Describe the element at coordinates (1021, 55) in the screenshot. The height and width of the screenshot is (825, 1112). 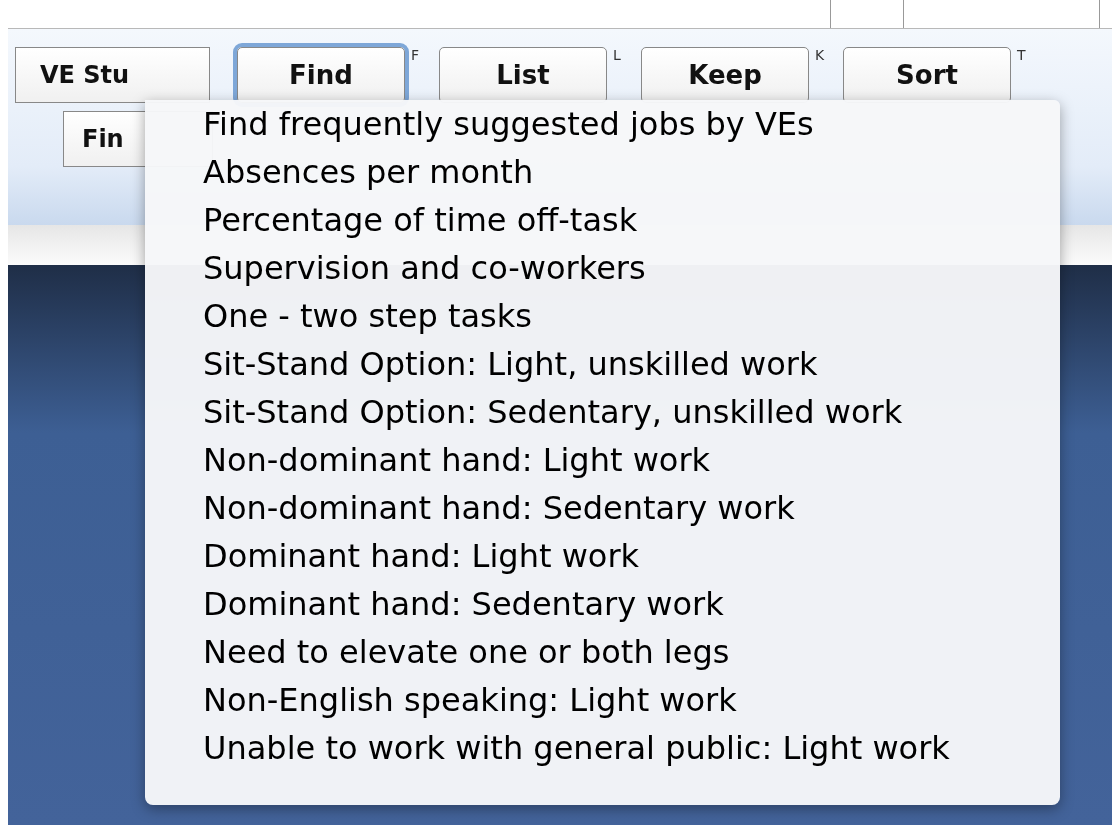
I see `shortcut-label: T` at that location.